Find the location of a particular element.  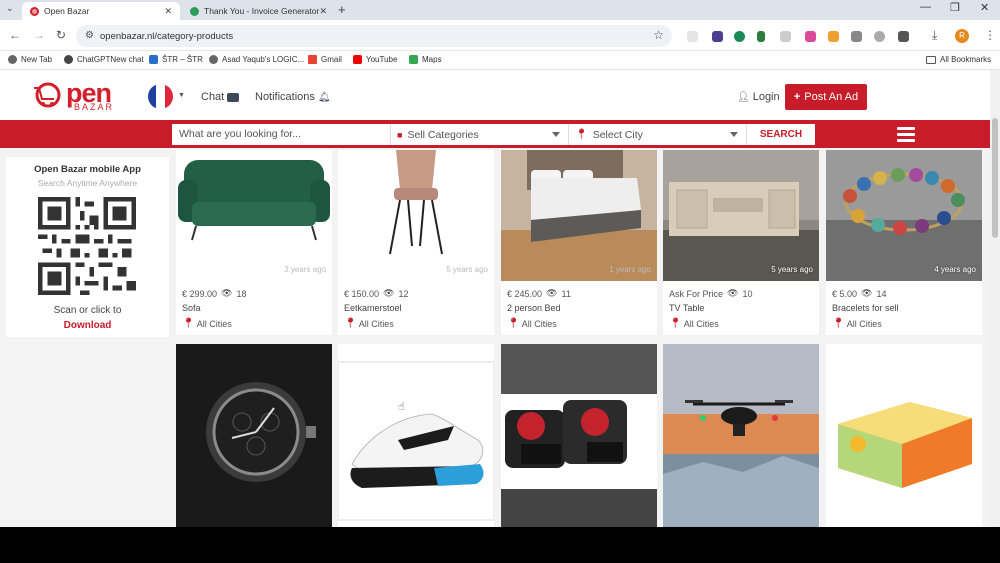

posted-age: 3 years ago is located at coordinates (305, 269).